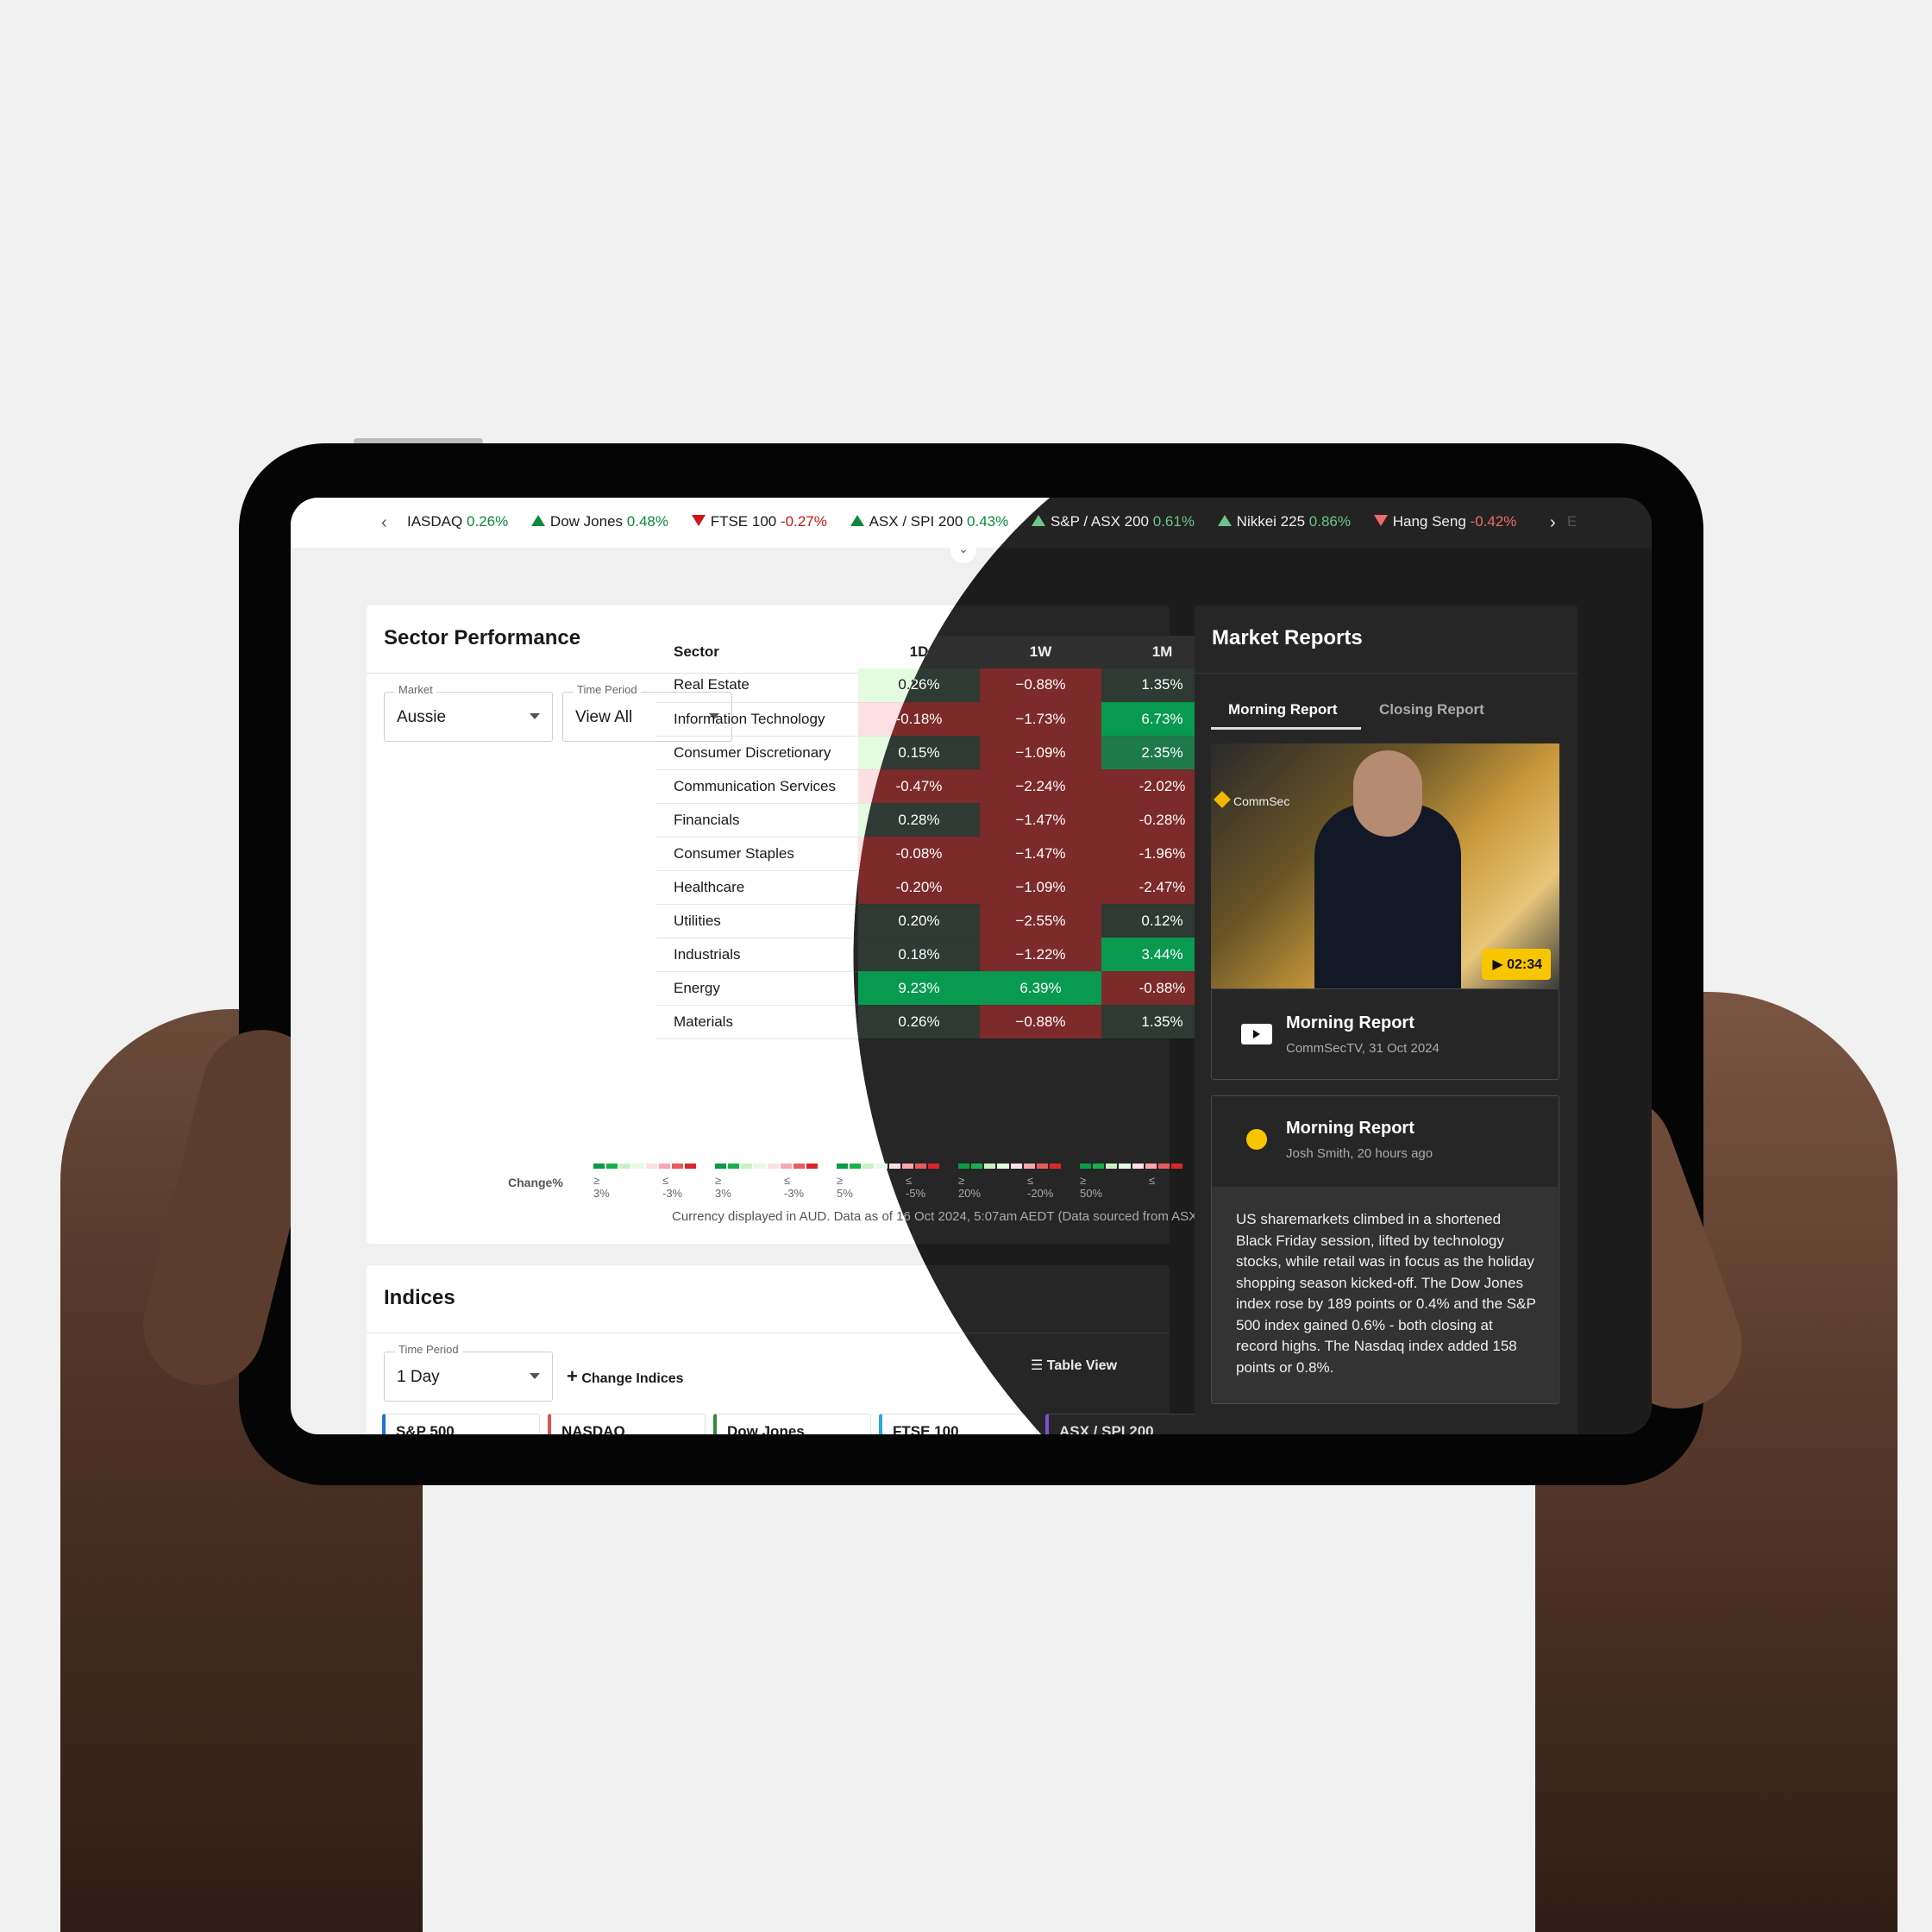  Describe the element at coordinates (422, 717) in the screenshot. I see `select-value: Aussie` at that location.